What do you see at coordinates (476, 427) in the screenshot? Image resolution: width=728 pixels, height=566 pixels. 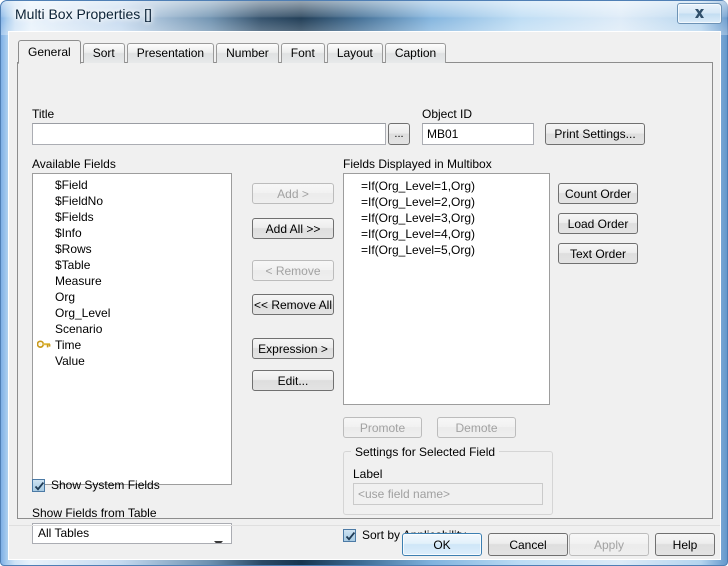 I see `demote-button: Demote` at bounding box center [476, 427].